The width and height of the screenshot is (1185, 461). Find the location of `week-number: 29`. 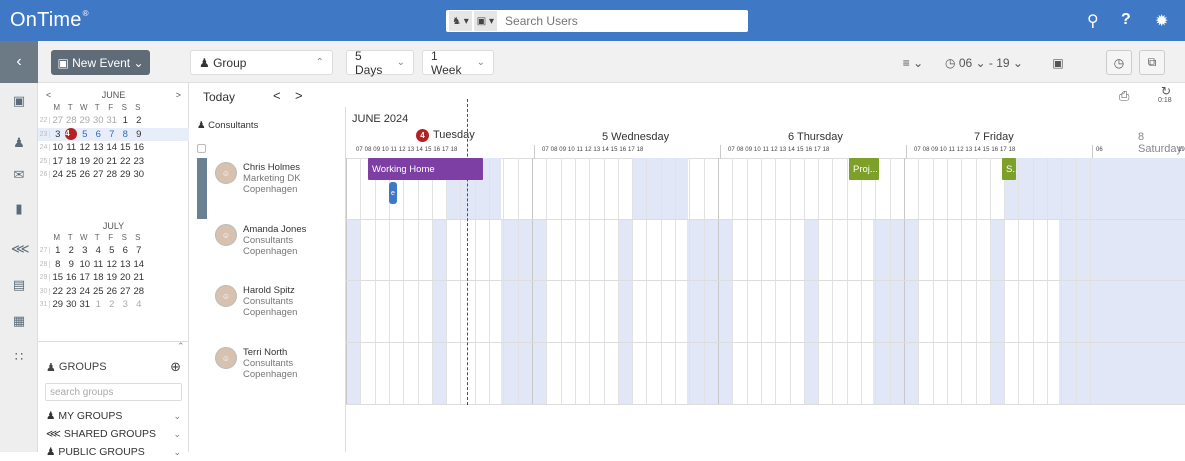

week-number: 29 is located at coordinates (44, 277).